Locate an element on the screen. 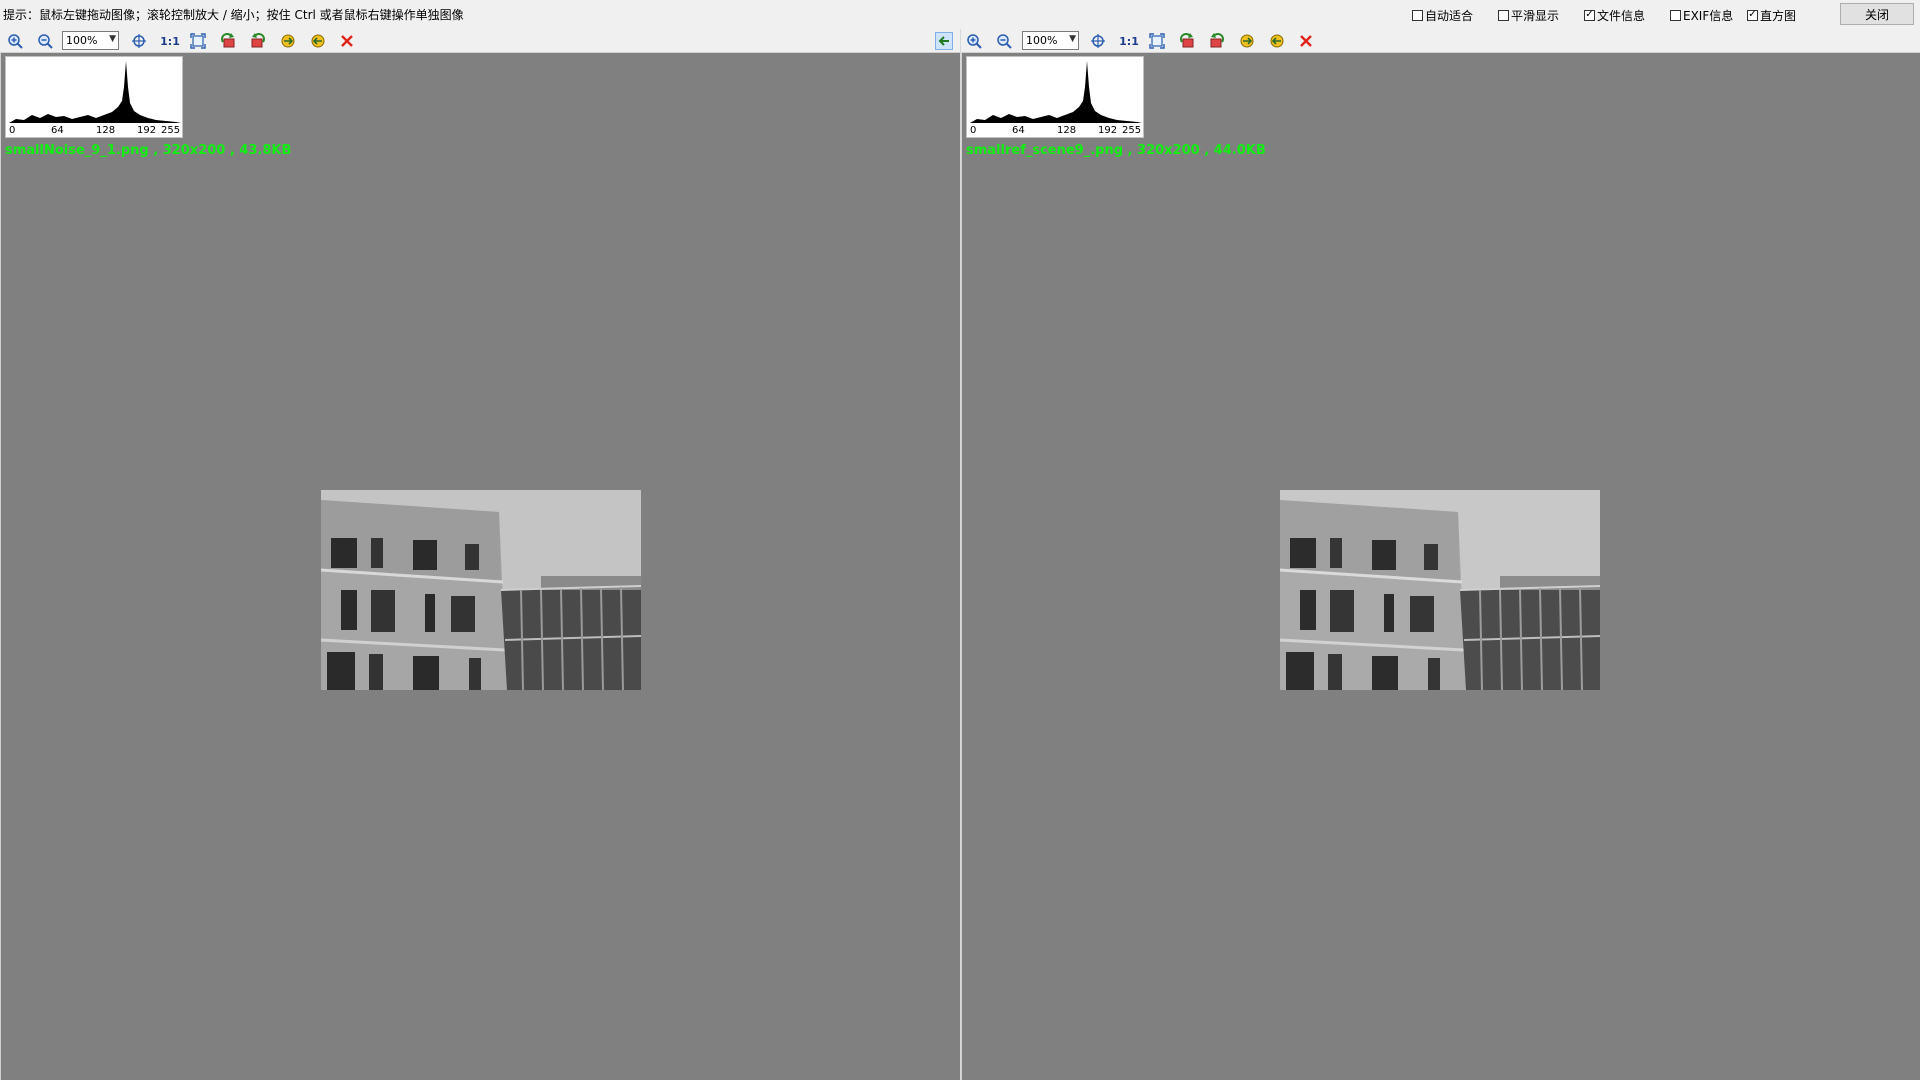 The image size is (1920, 1080). option-exif: EXIF信息 is located at coordinates (1701, 15).